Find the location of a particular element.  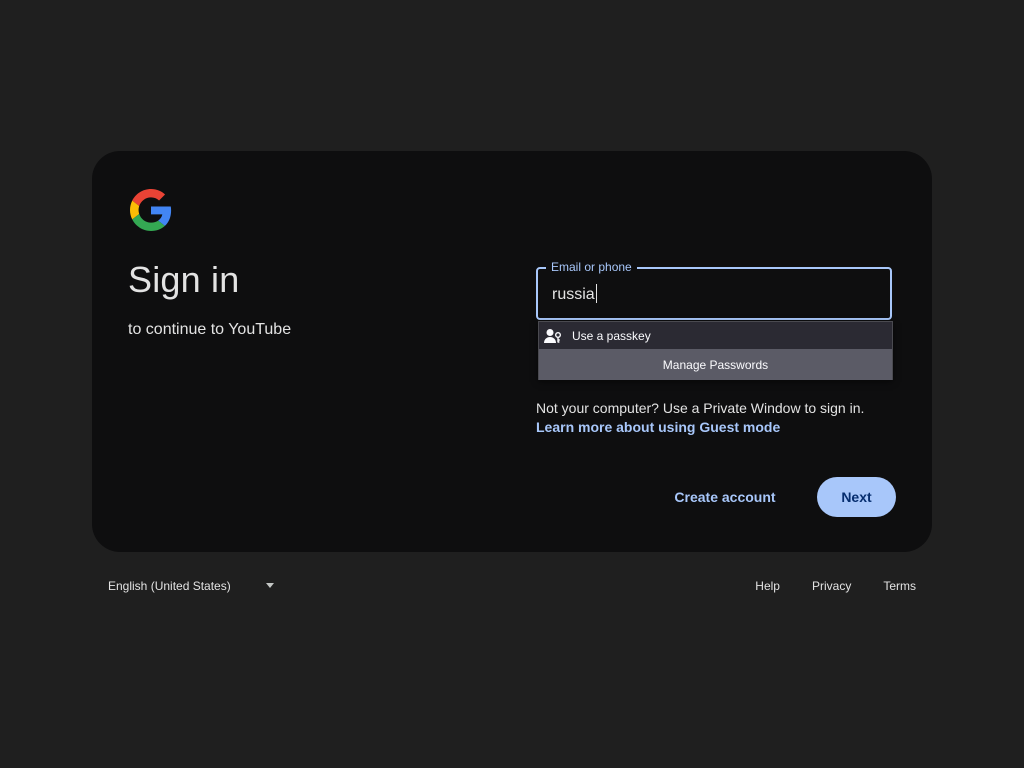

email-field: Email or phone russia is located at coordinates (714, 290).